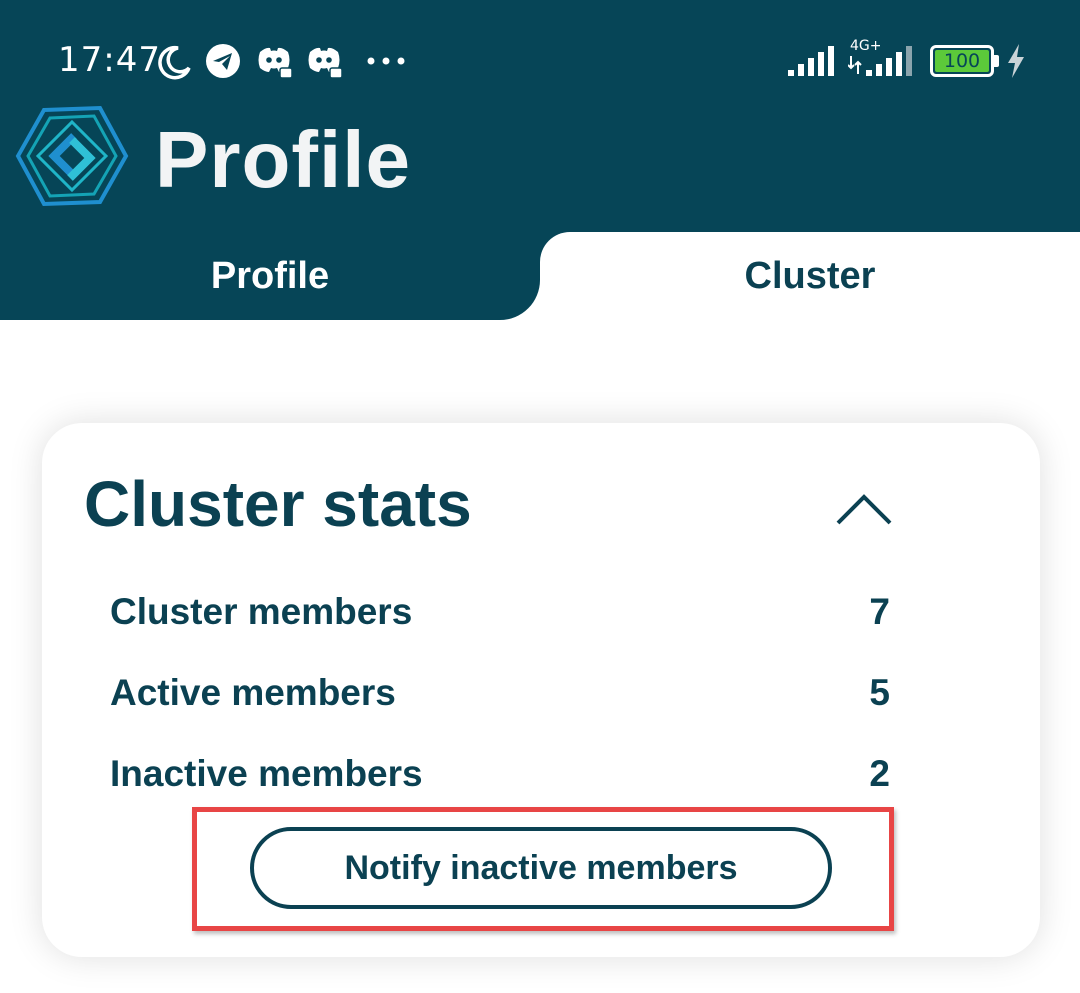 The width and height of the screenshot is (1080, 993). I want to click on telegram-icon, so click(223, 61).